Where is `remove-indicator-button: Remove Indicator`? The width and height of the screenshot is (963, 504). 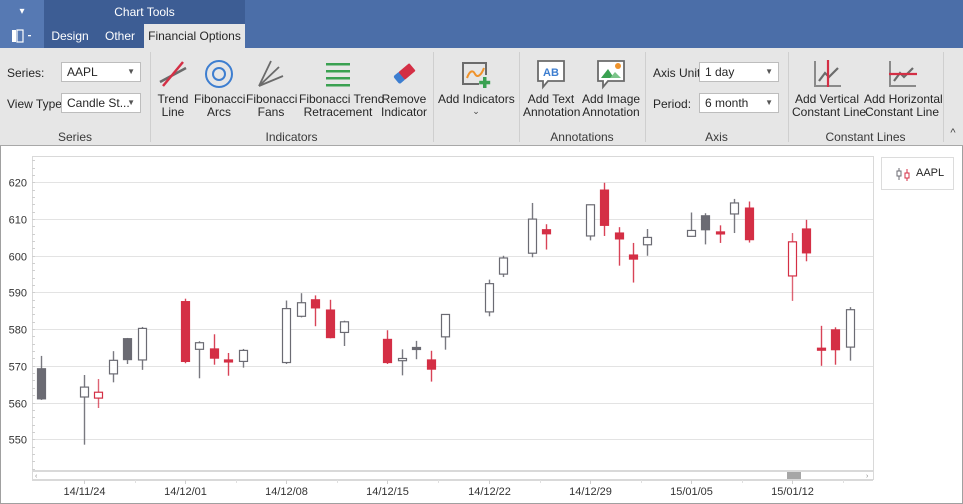
remove-indicator-button: Remove Indicator is located at coordinates (404, 85).